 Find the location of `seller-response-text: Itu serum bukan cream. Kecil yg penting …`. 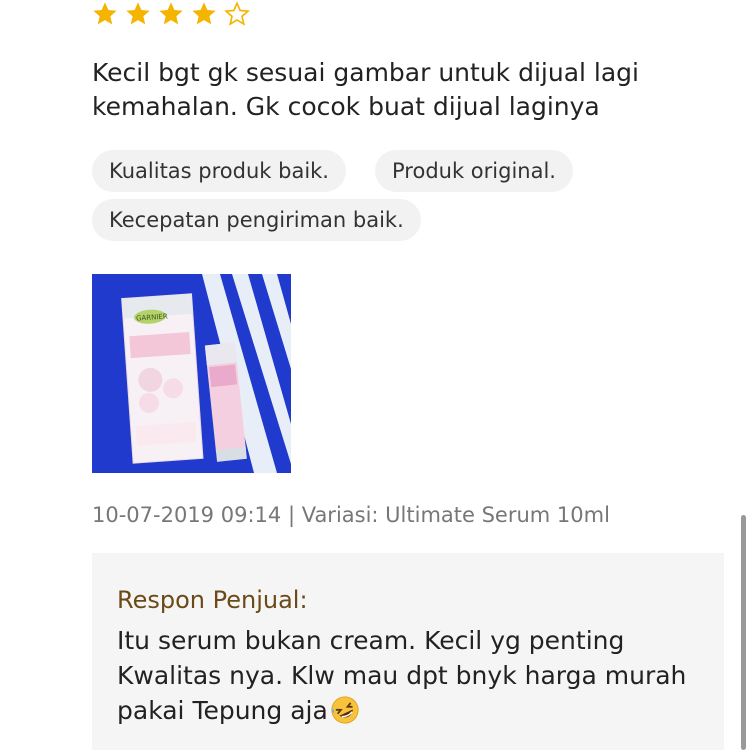

seller-response-text: Itu serum bukan cream. Kecil yg penting … is located at coordinates (402, 675).